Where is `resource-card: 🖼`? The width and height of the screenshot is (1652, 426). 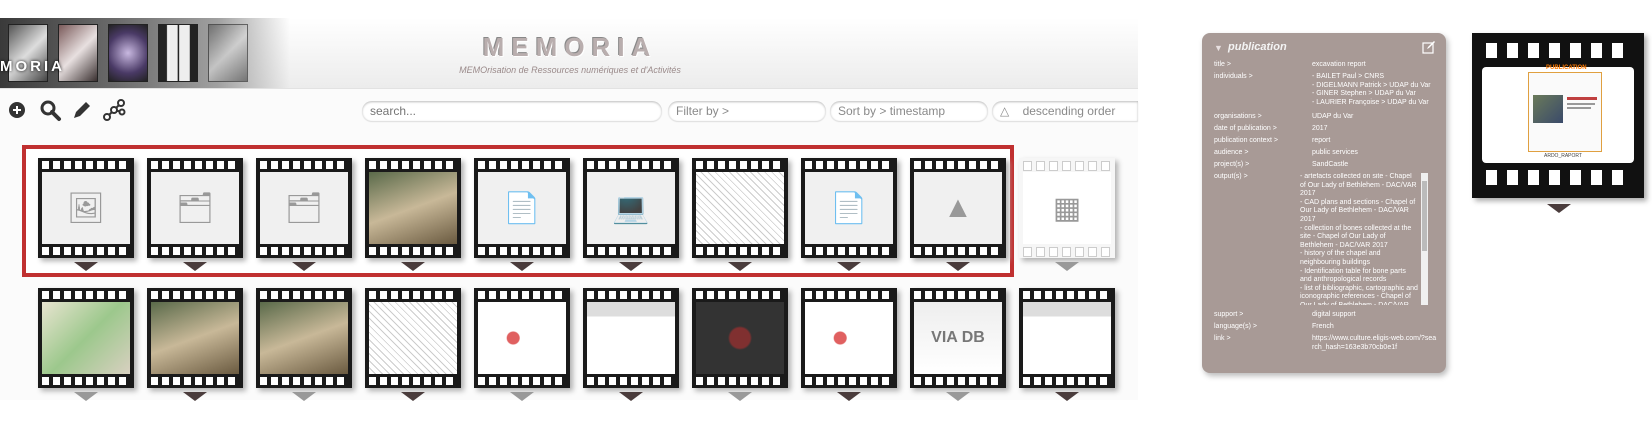 resource-card: 🖼 is located at coordinates (86, 208).